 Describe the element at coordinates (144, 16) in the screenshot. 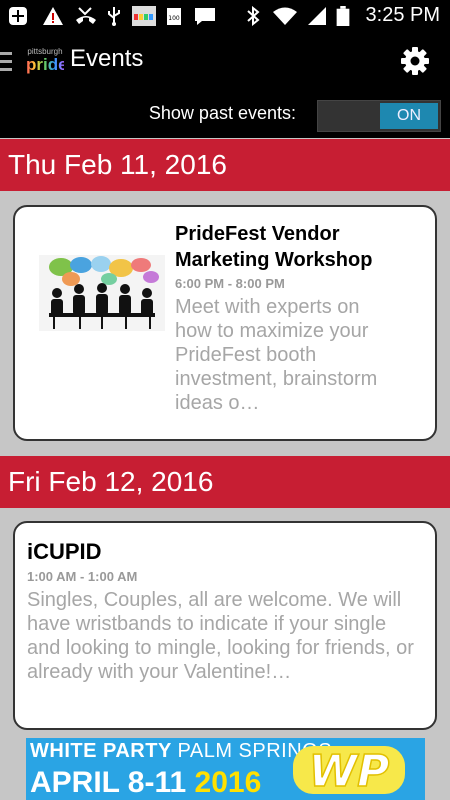

I see `app-notification-icon` at that location.